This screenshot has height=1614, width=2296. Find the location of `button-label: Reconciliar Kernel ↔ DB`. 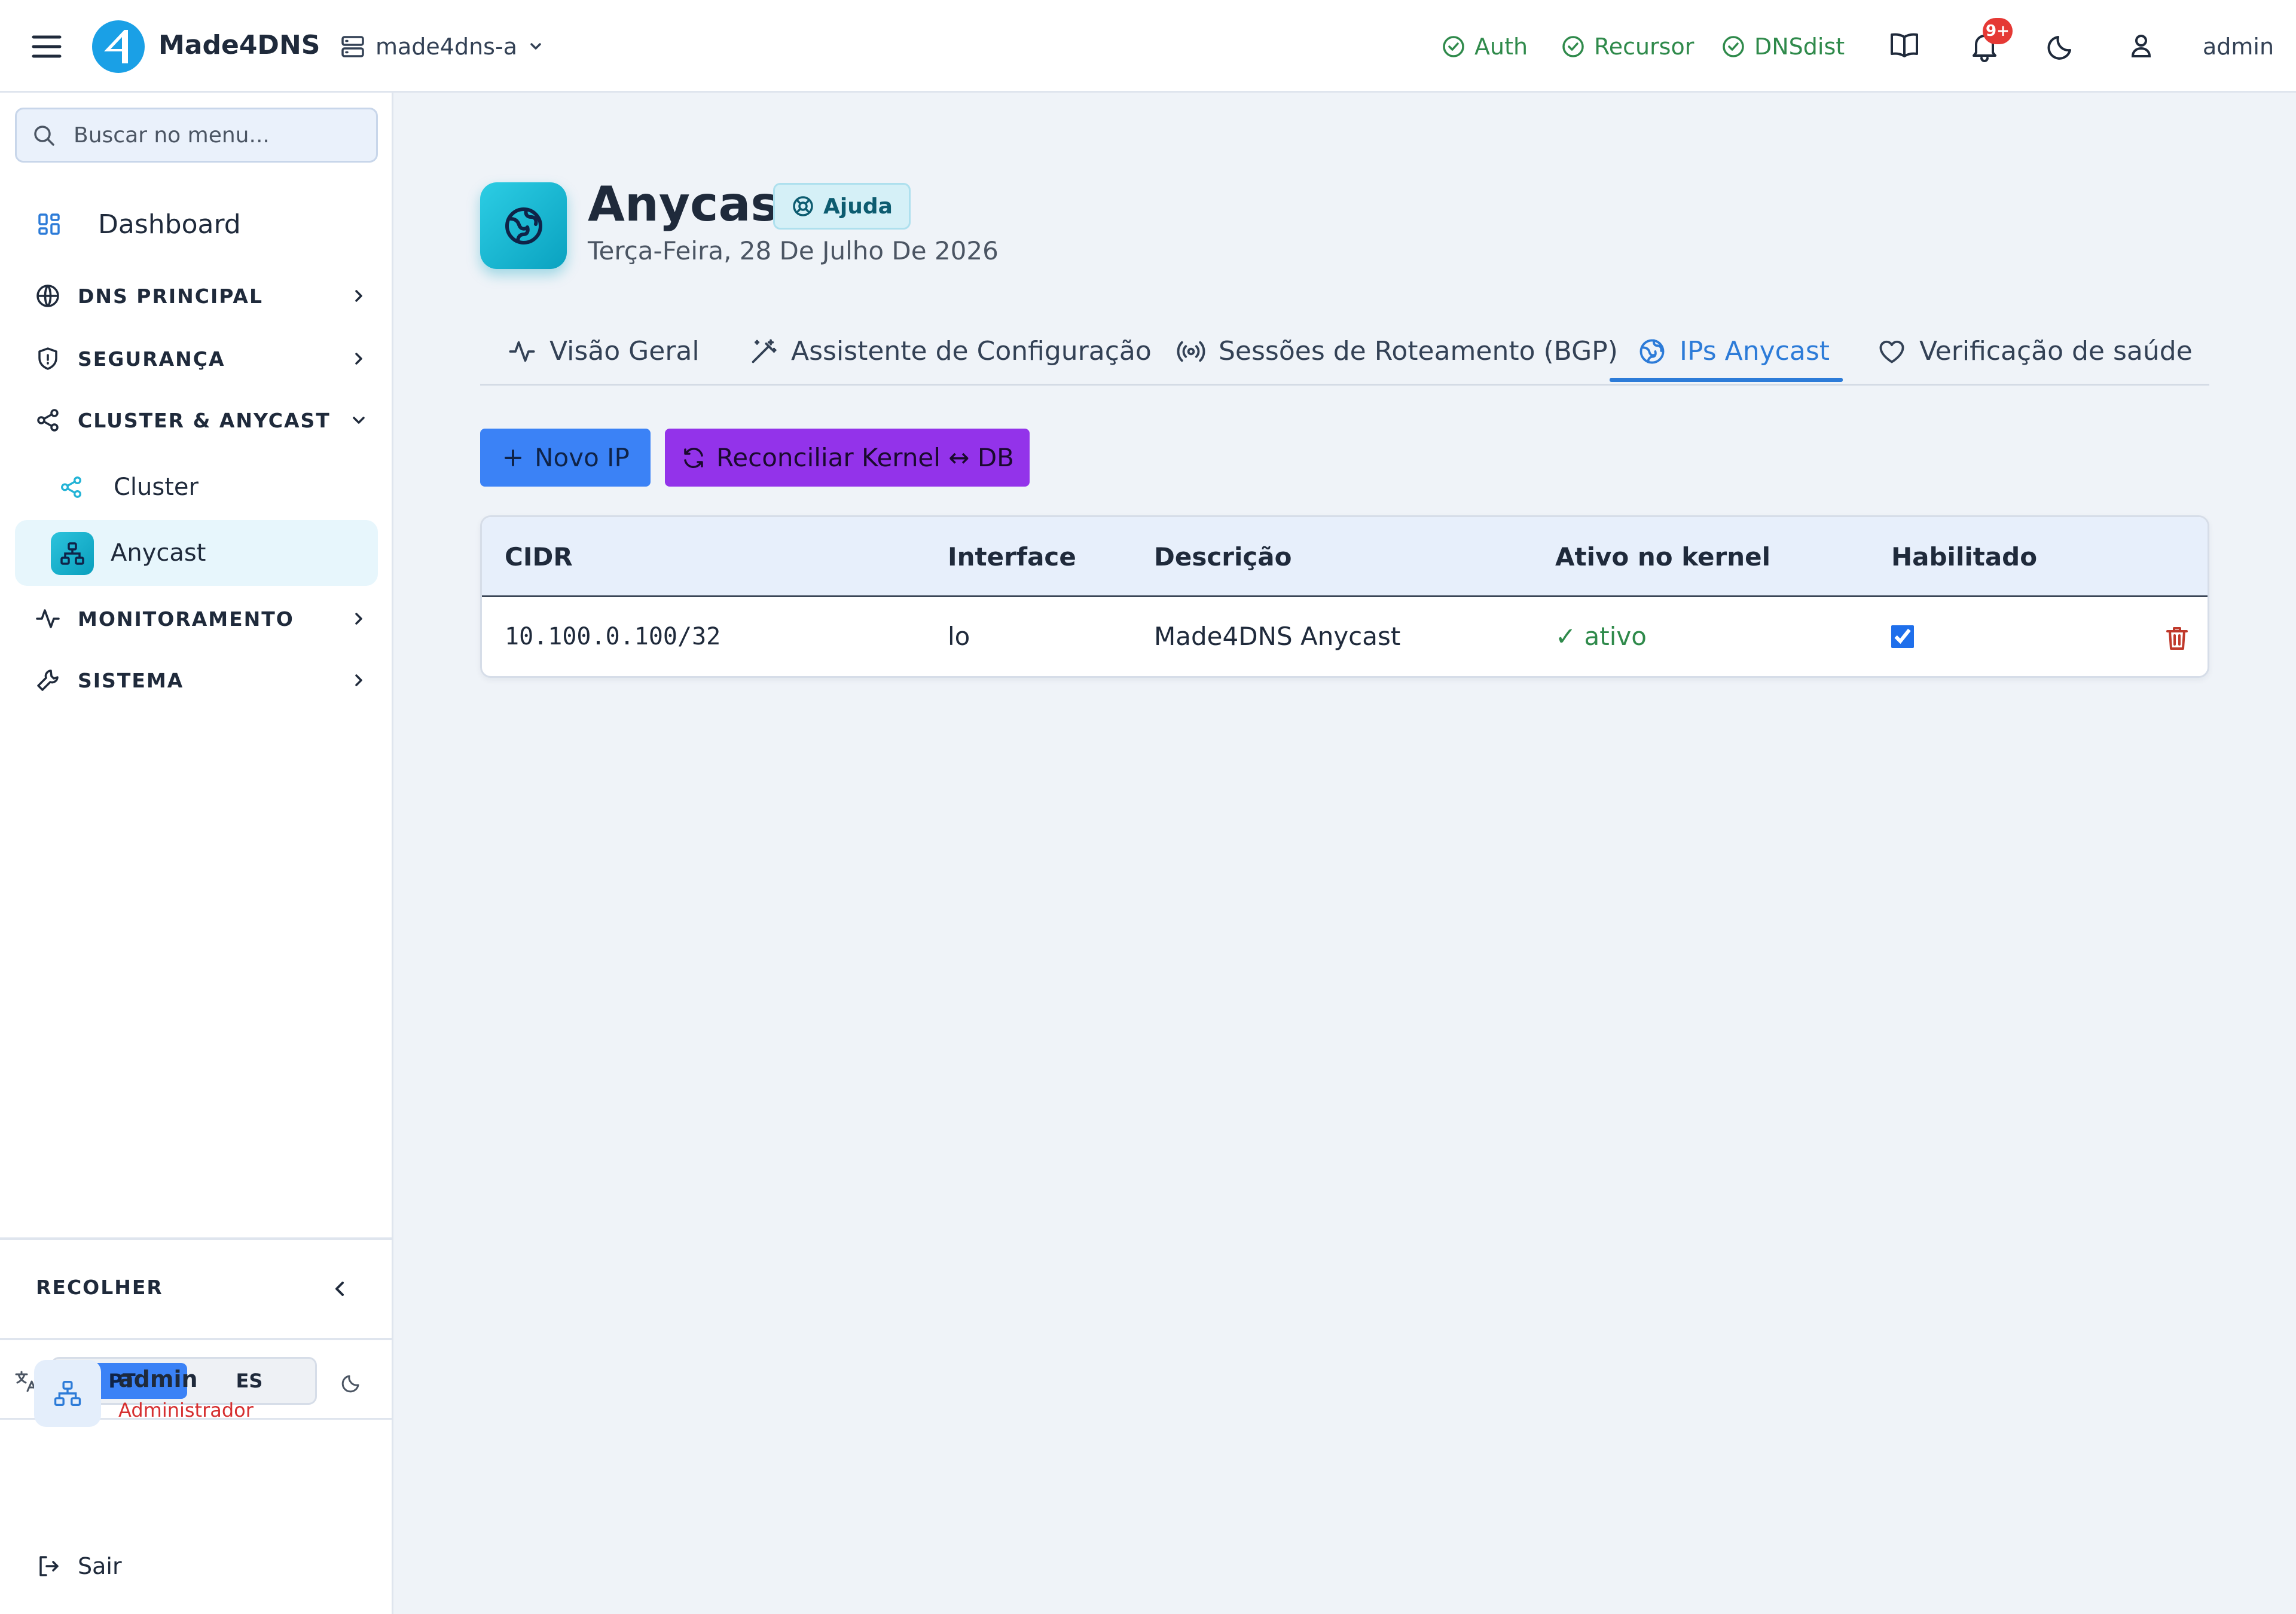

button-label: Reconciliar Kernel ↔ DB is located at coordinates (865, 457).